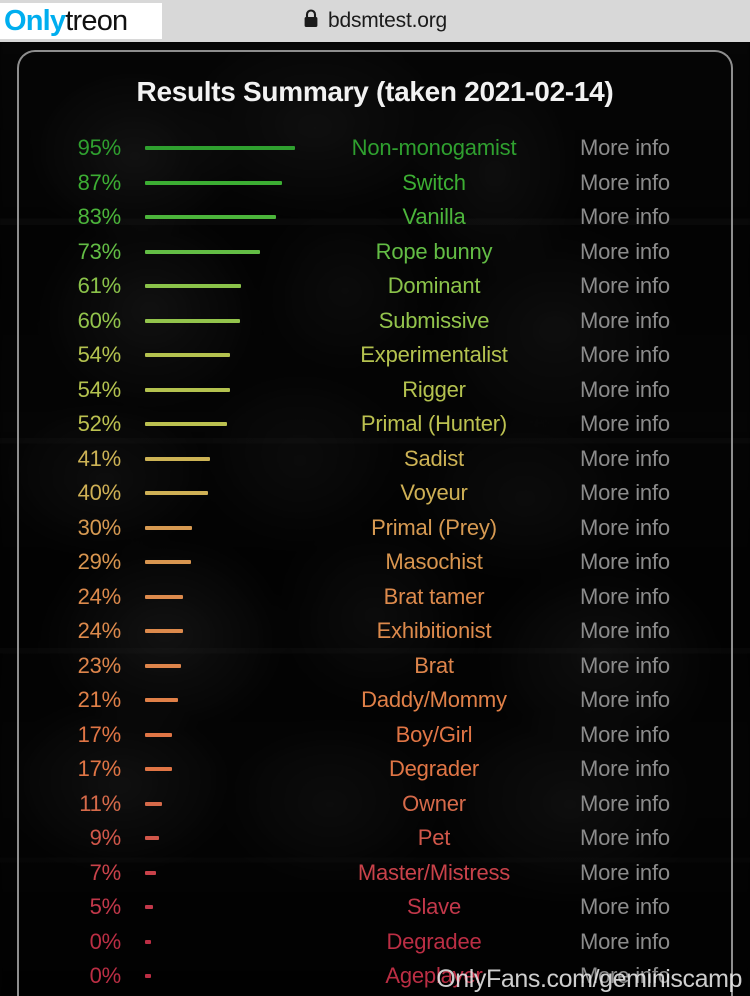 The image size is (750, 996). I want to click on result-percent: 5%, so click(105, 906).